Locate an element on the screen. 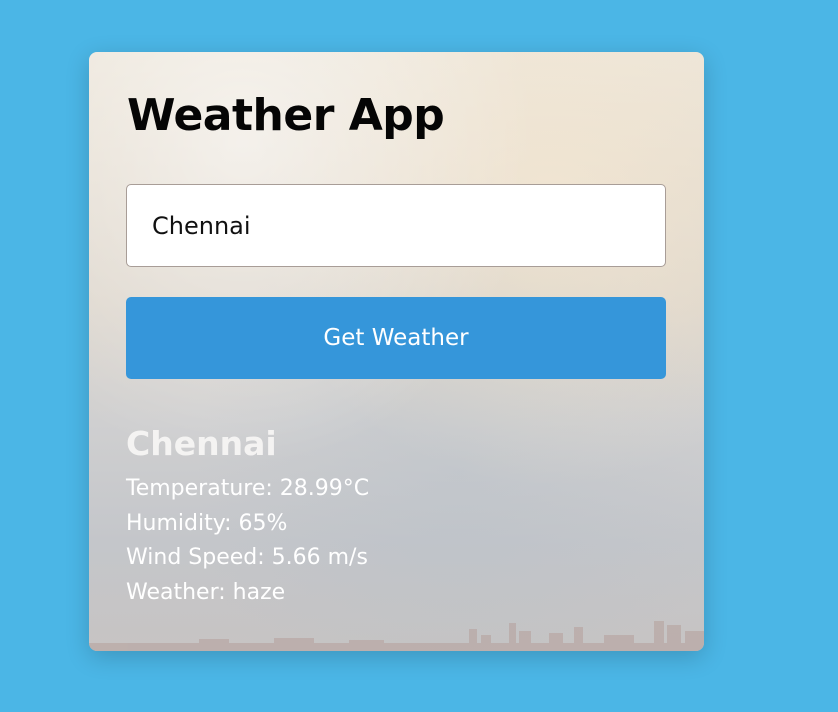  city-skyline-background is located at coordinates (396, 636).